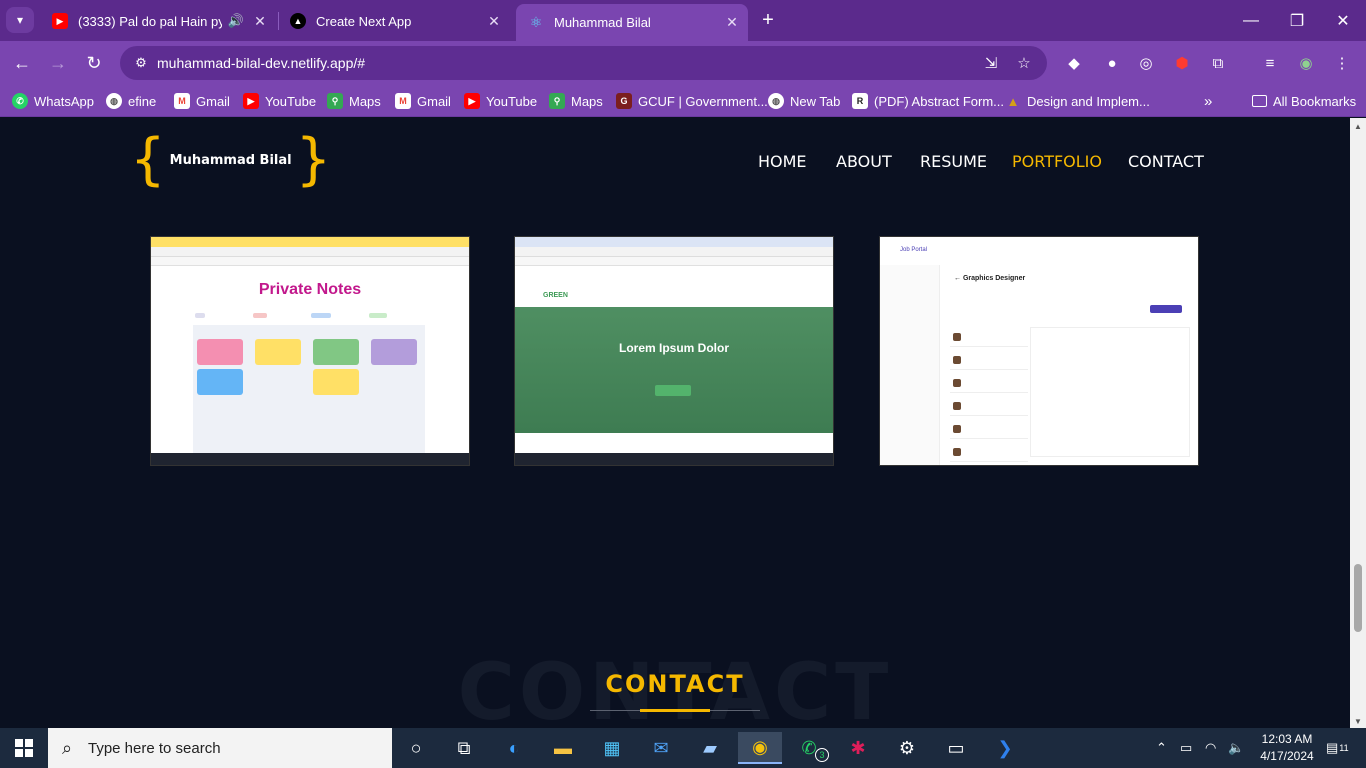  What do you see at coordinates (500, 101) in the screenshot?
I see `bookmark-youtube-2: ▶ YouTube` at bounding box center [500, 101].